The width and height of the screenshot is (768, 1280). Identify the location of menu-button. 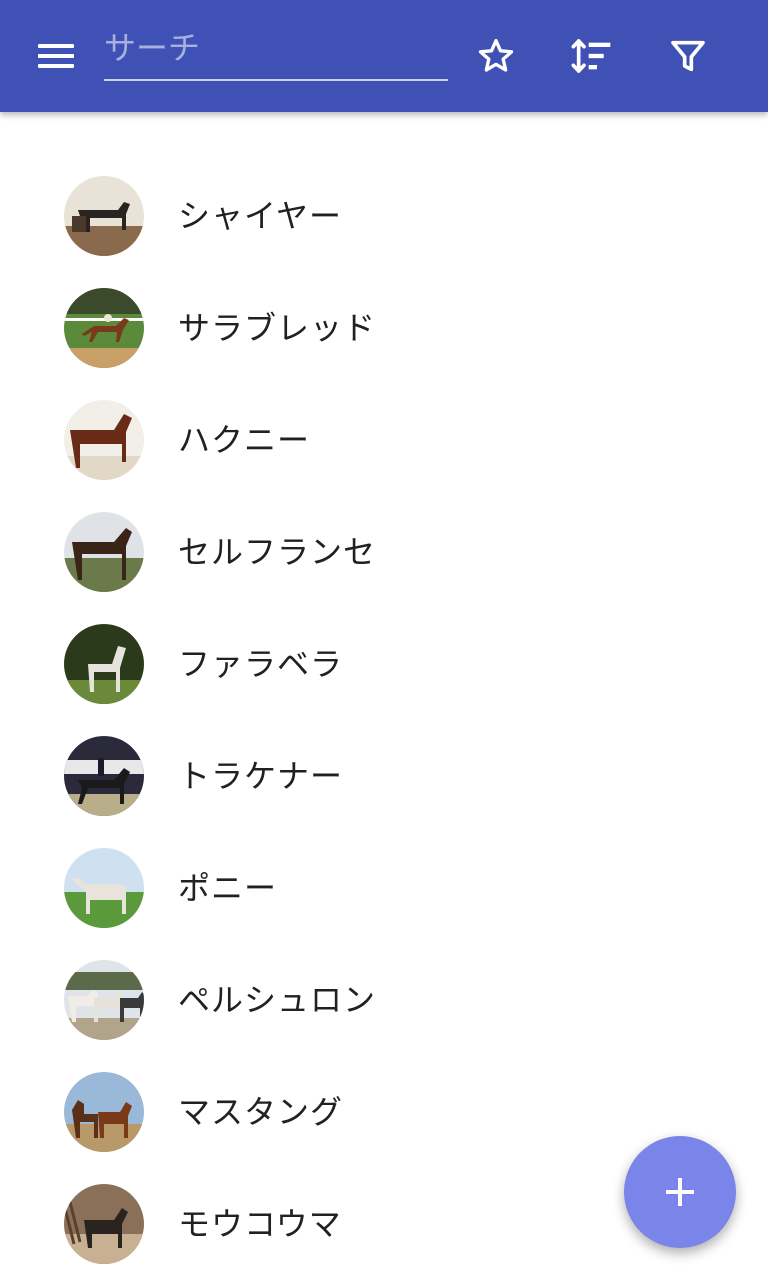
(56, 56).